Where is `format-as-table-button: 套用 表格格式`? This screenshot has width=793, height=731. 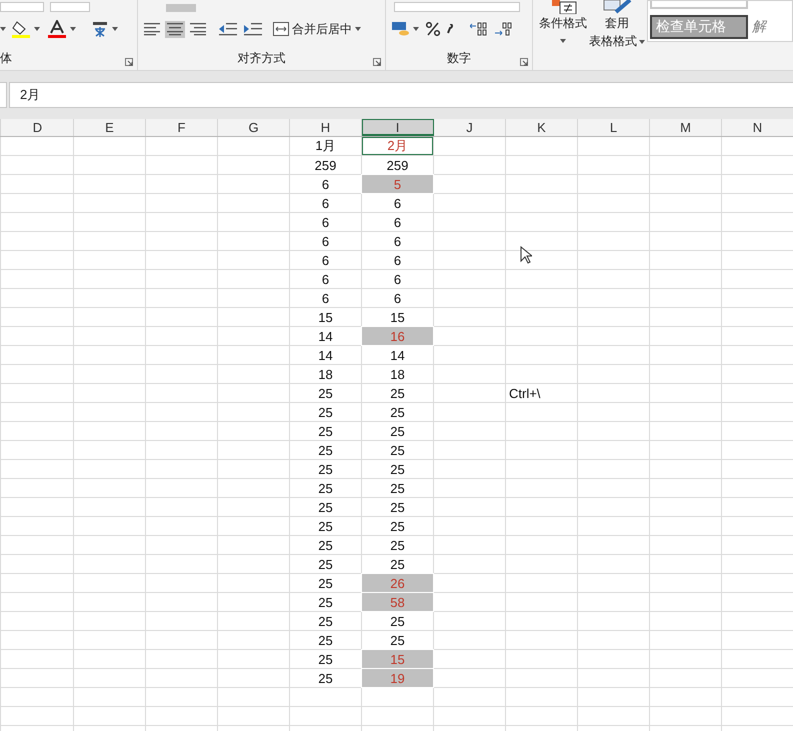
format-as-table-button: 套用 表格格式 is located at coordinates (617, 25).